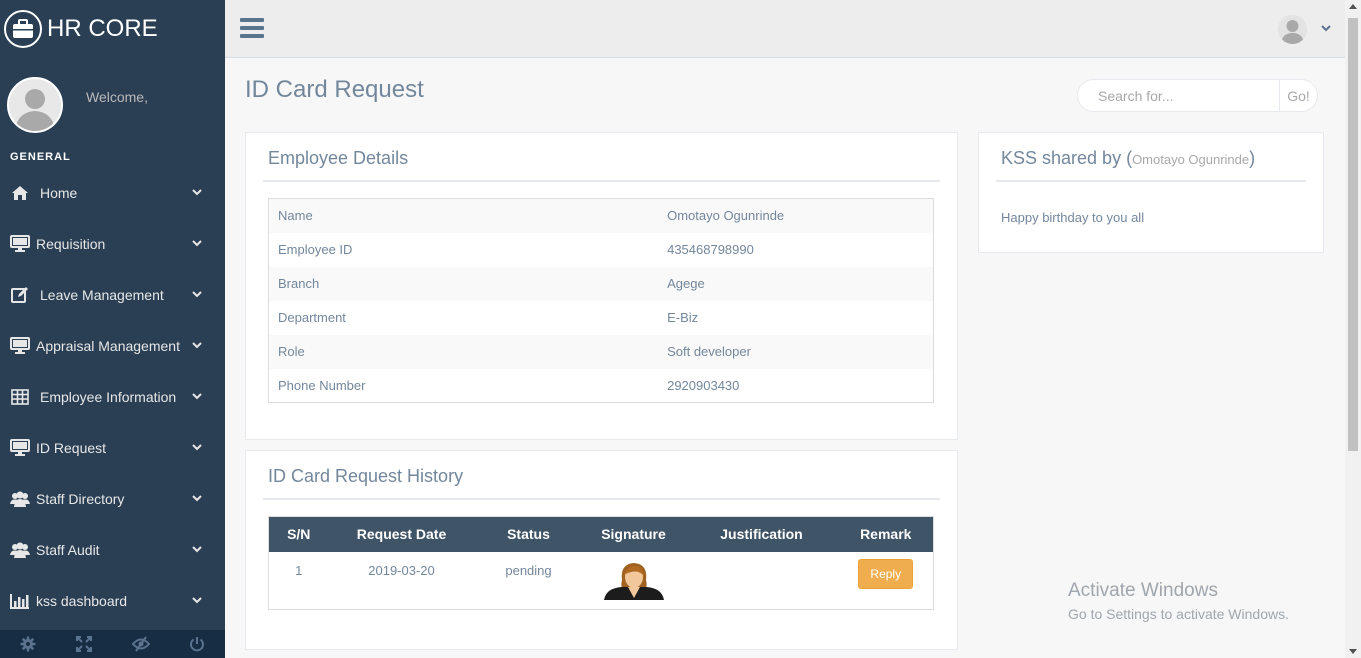 The width and height of the screenshot is (1361, 658). What do you see at coordinates (401, 534) in the screenshot?
I see `column-header: Request Date` at bounding box center [401, 534].